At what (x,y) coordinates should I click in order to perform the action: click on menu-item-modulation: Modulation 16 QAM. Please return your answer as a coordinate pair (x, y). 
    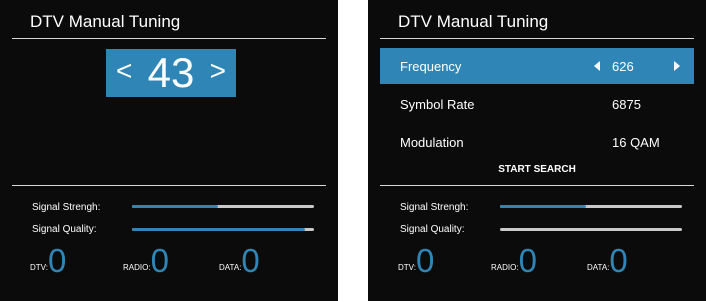
    Looking at the image, I should click on (537, 142).